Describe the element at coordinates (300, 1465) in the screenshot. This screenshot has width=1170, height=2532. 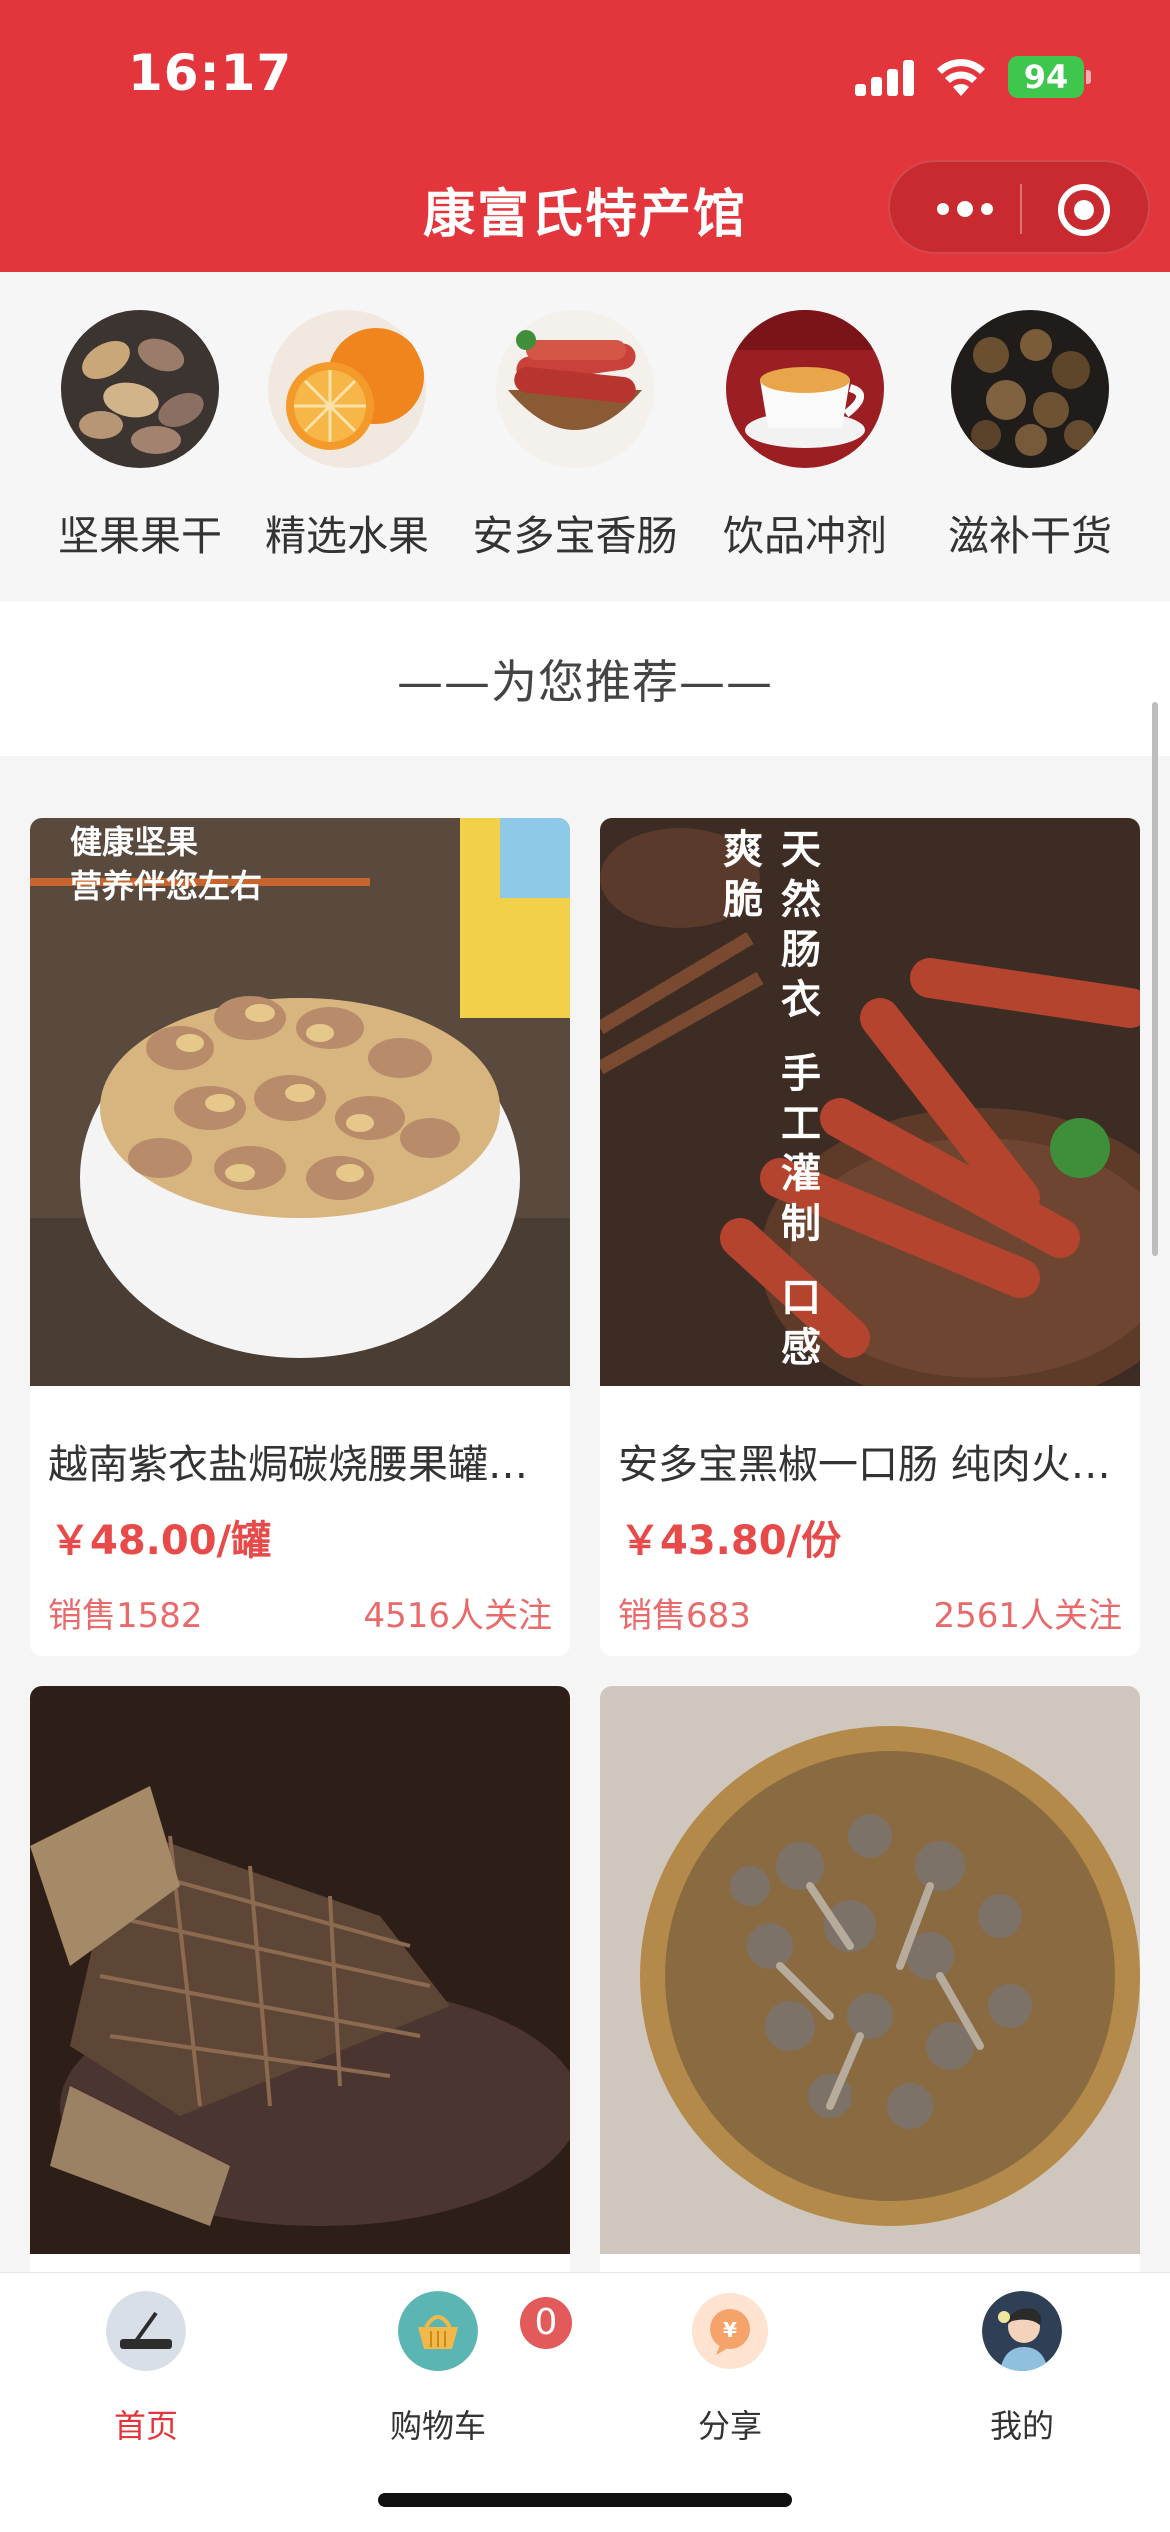
I see `product-name: 越南紫衣盐焗碳烧腰果罐装250g` at that location.